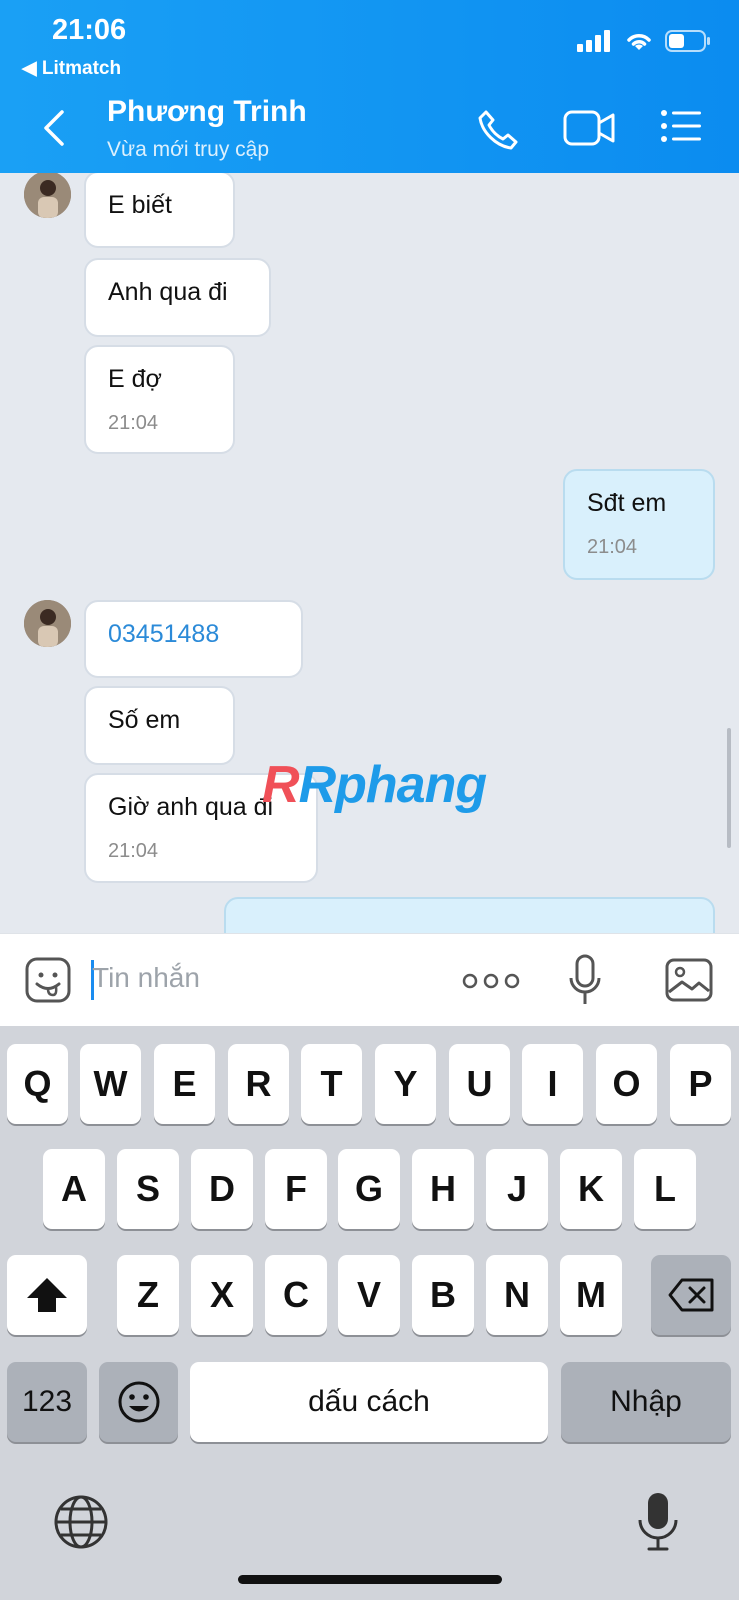  I want to click on message-bubble-incoming: Anh qua đi, so click(177, 297).